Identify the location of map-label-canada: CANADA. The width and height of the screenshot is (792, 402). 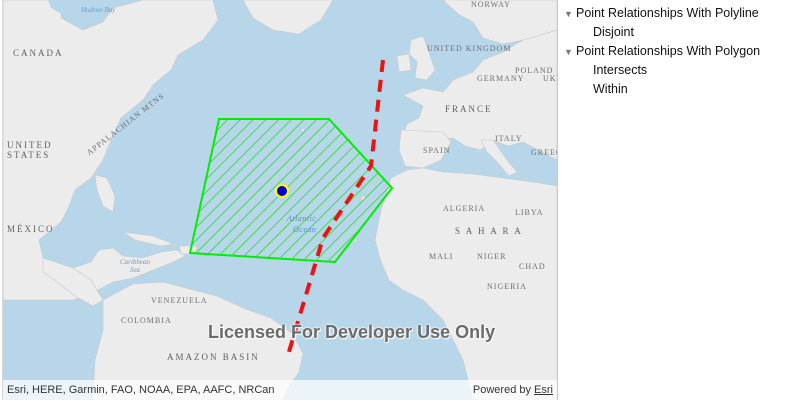
(38, 53).